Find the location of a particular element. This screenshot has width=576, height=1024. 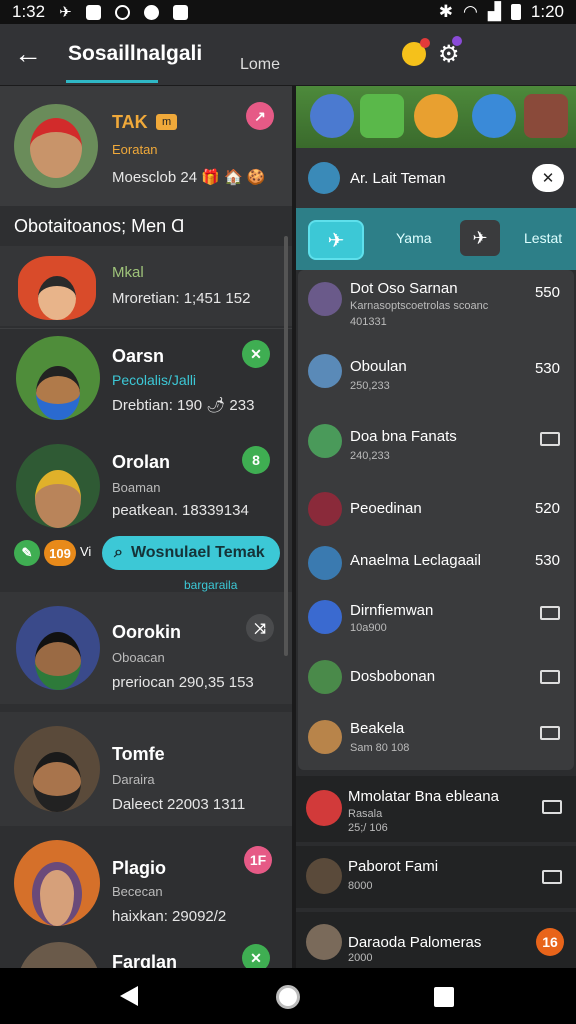

circle-icon is located at coordinates (122, 12).